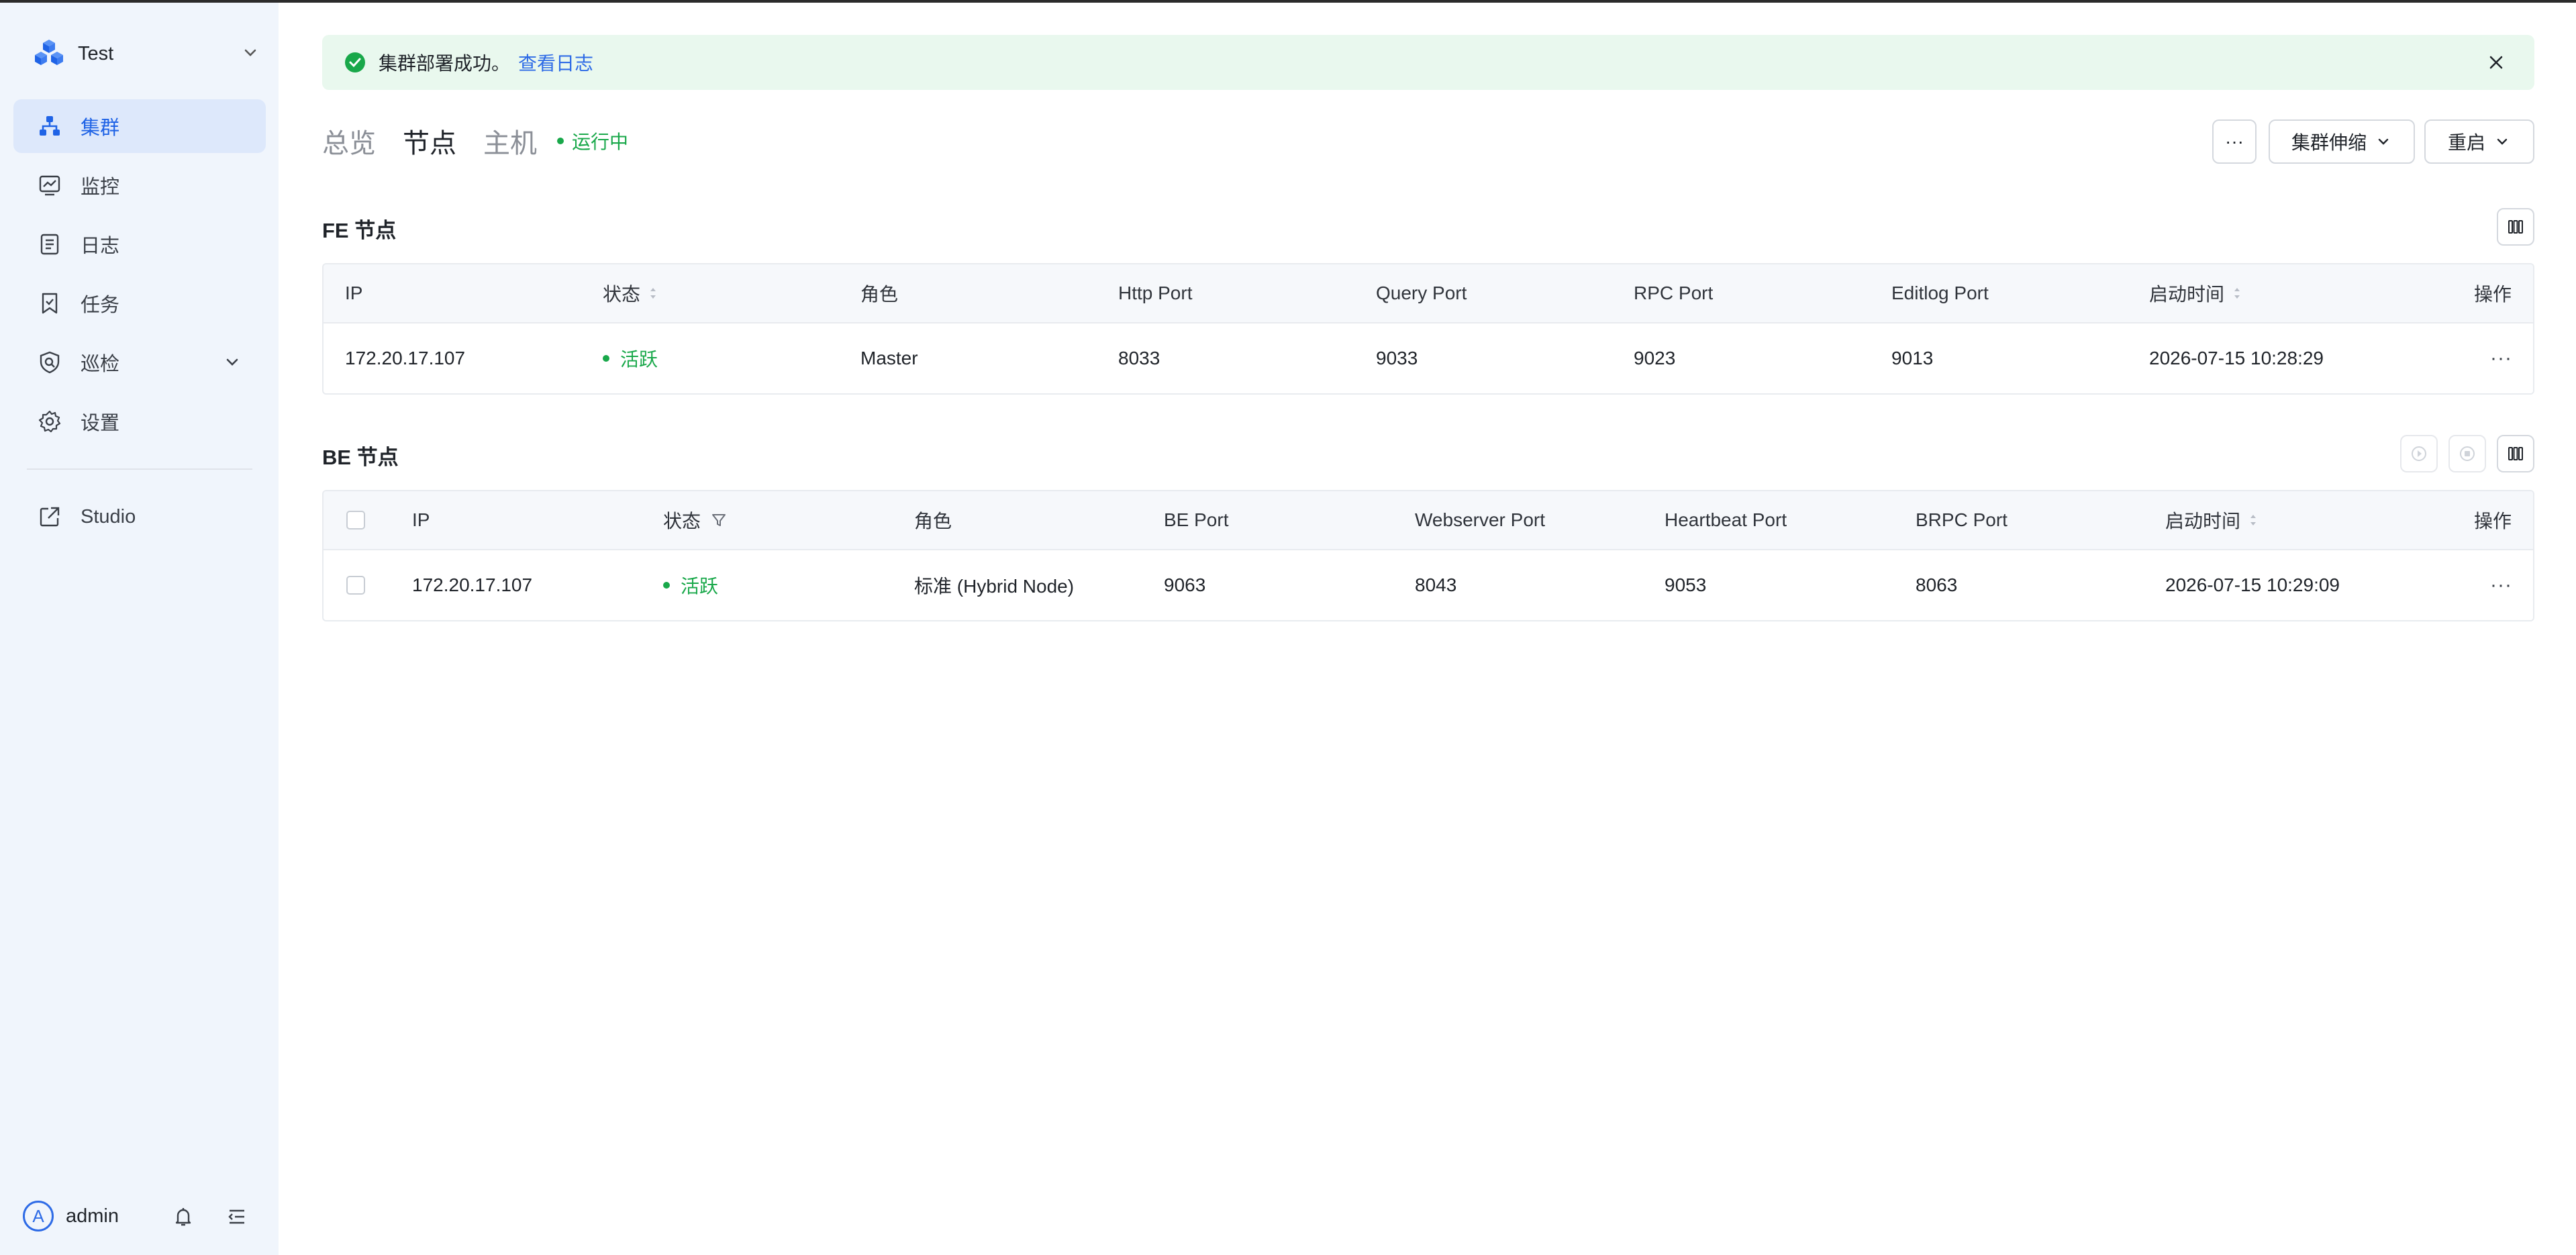 The image size is (2576, 1255). What do you see at coordinates (49, 421) in the screenshot?
I see `gear-icon` at bounding box center [49, 421].